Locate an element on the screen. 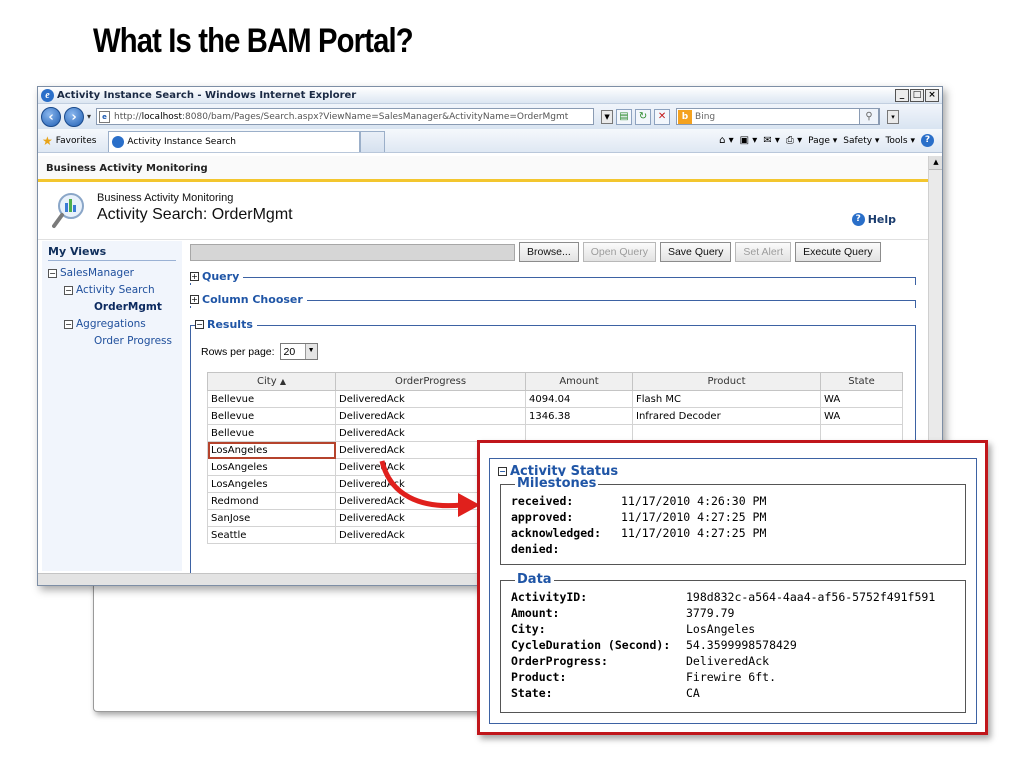 This screenshot has height=768, width=1024. favorites-star-icon: ★ is located at coordinates (47, 141).